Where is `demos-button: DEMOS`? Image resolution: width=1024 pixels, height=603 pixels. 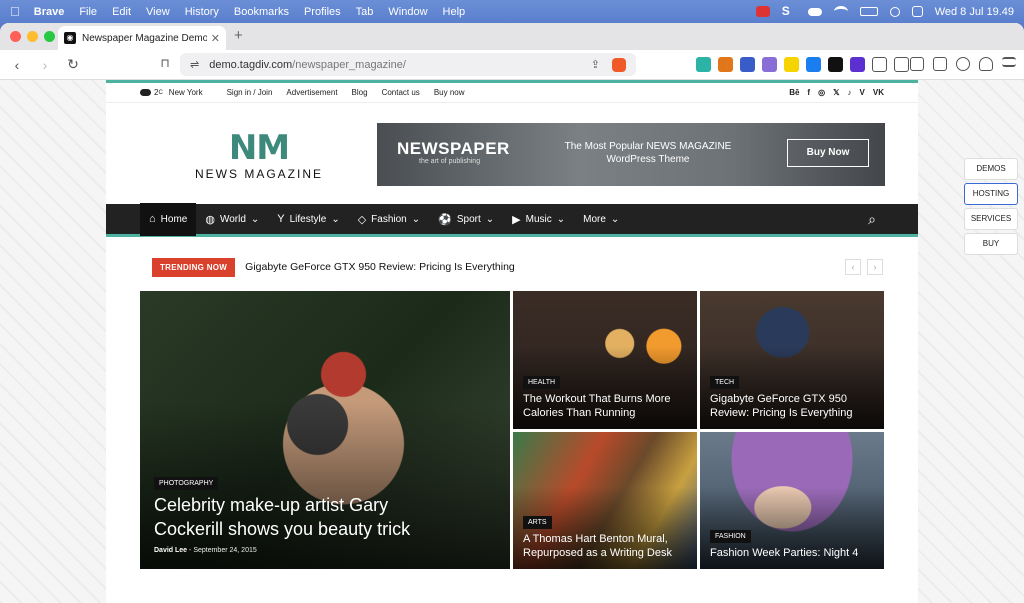
demos-button: DEMOS is located at coordinates (991, 169).